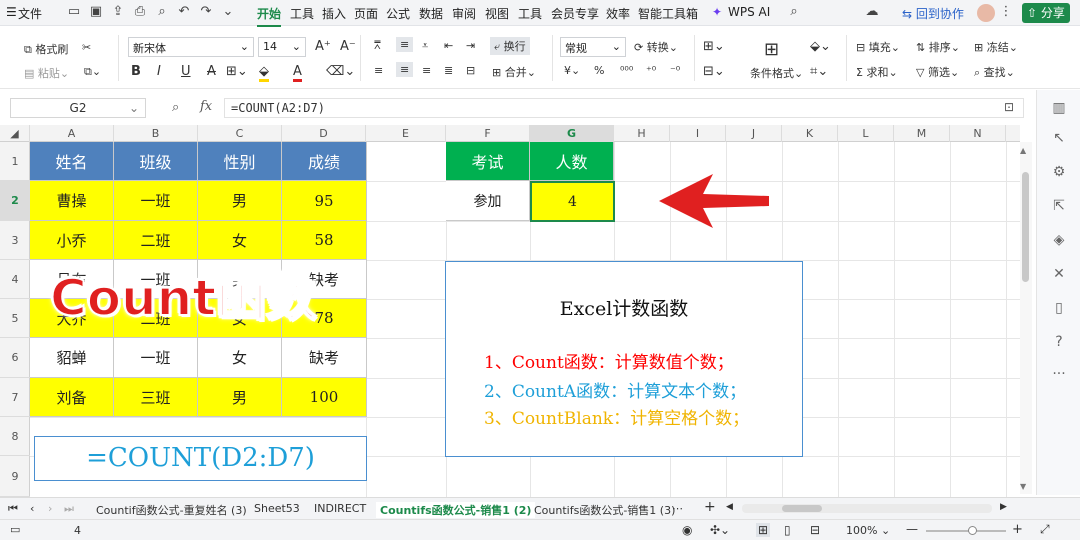 The image size is (1080, 540). What do you see at coordinates (776, 73) in the screenshot?
I see `cond-format-button: 条件格式⌄` at bounding box center [776, 73].